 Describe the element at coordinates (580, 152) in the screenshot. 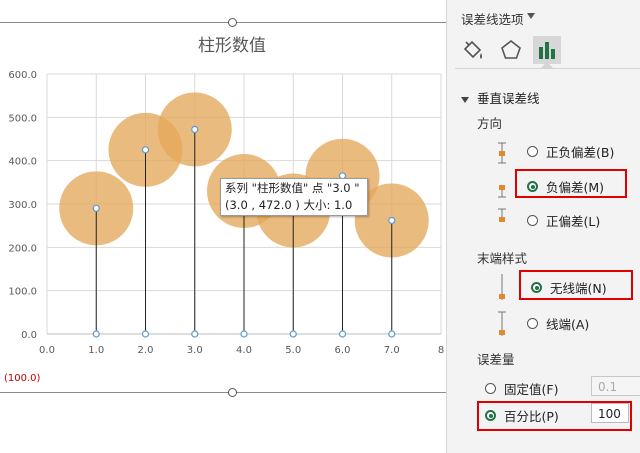

I see `option-both-label: 正负偏差(B)` at that location.